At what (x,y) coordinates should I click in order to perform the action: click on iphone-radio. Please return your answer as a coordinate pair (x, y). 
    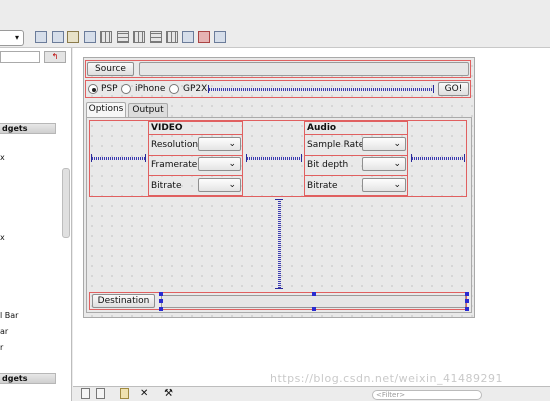
    Looking at the image, I should click on (126, 89).